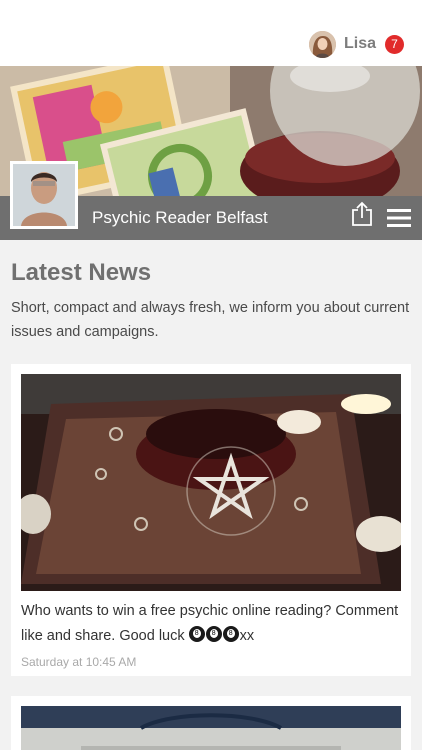 The image size is (422, 750). I want to click on share-icon, so click(362, 214).